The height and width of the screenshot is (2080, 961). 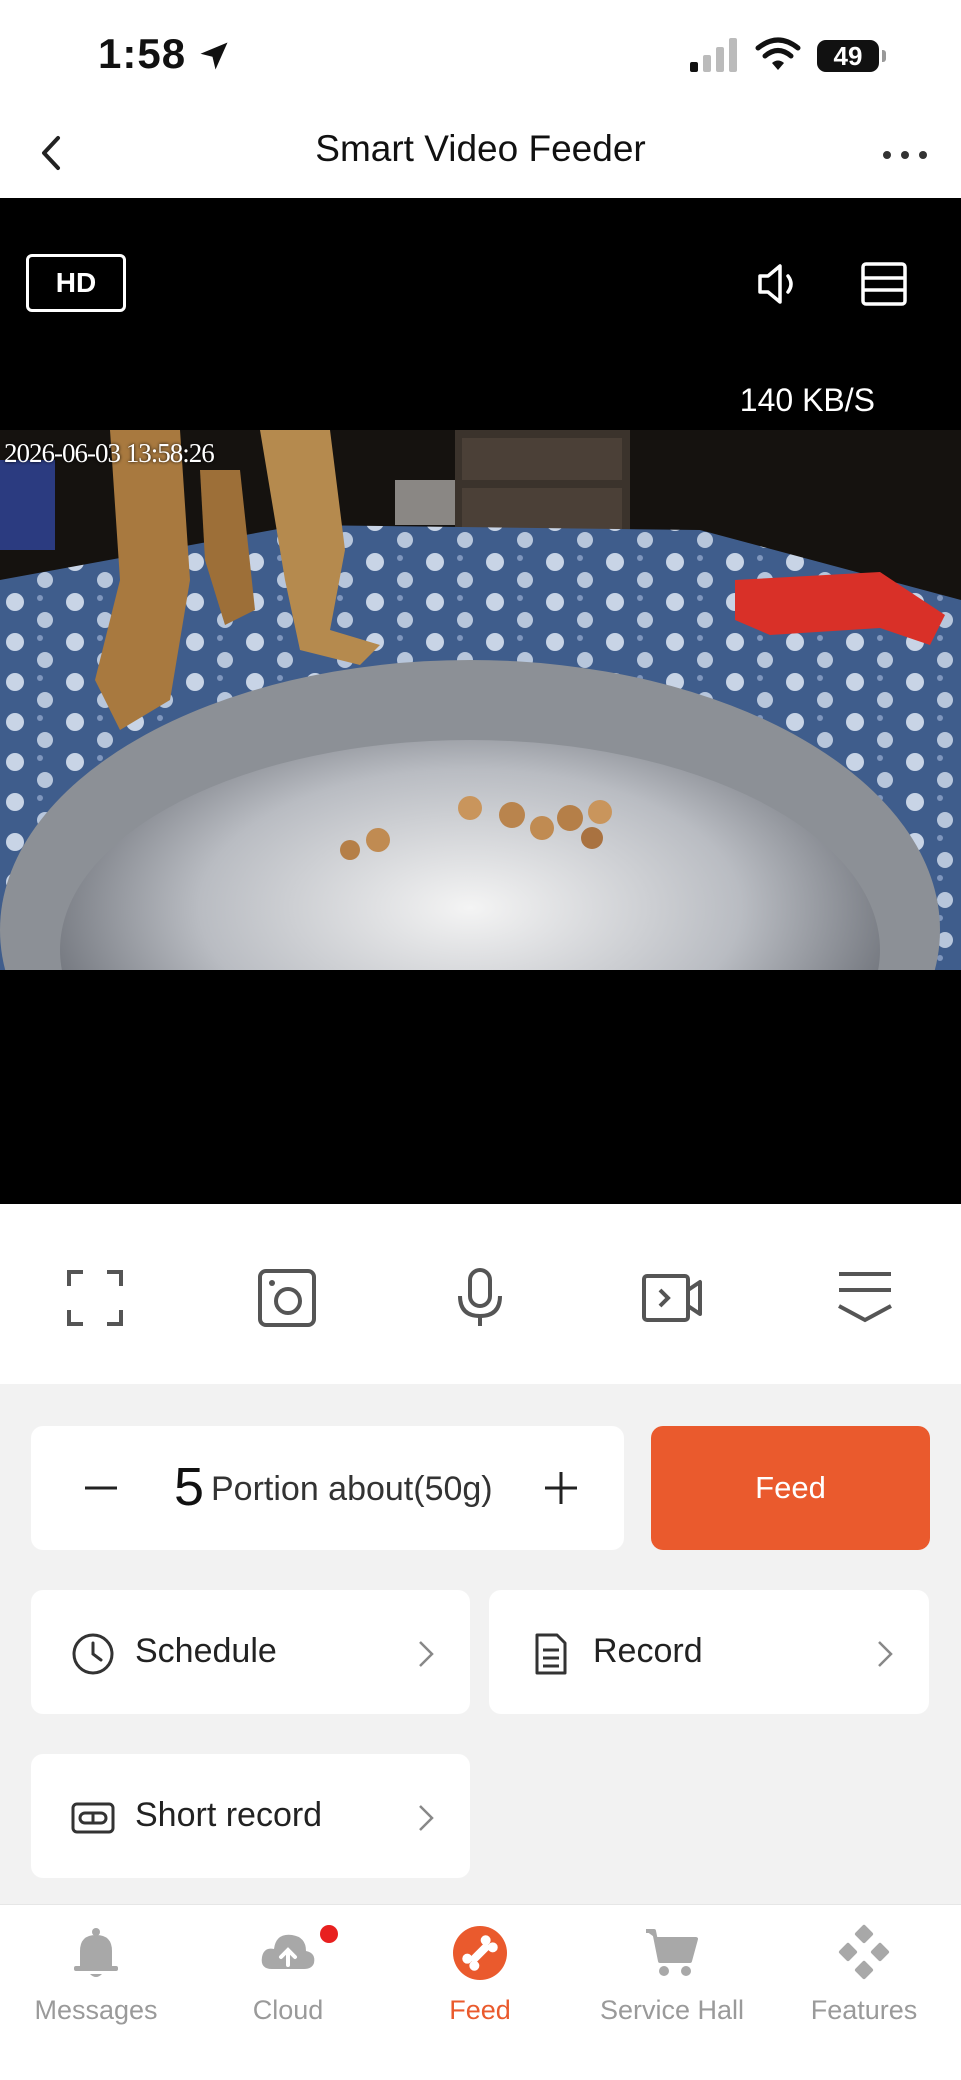 I want to click on cellular-signal-icon, so click(x=713, y=55).